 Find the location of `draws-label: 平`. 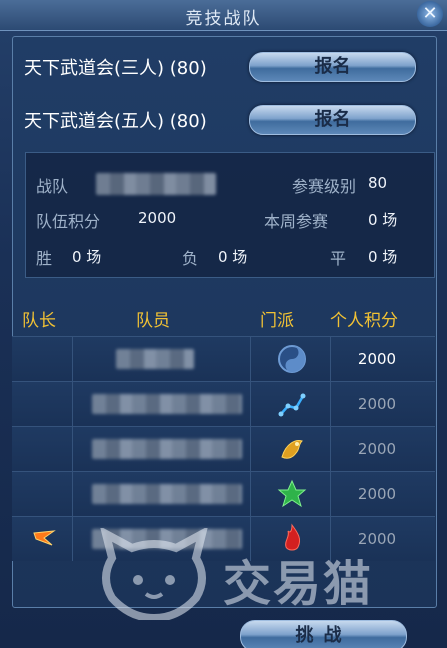

draws-label: 平 is located at coordinates (338, 258).